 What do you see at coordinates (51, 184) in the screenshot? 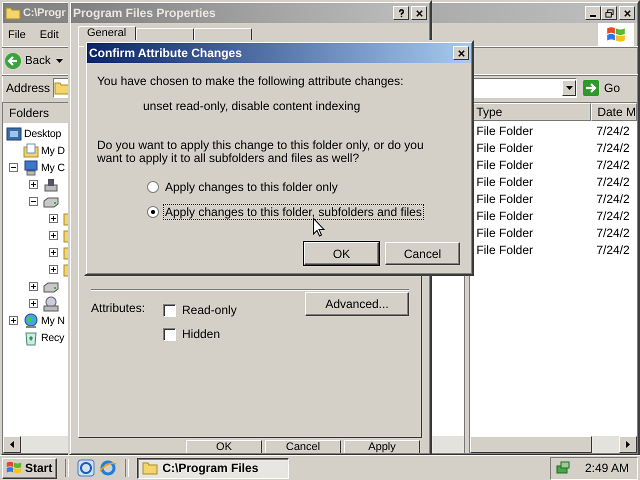
I see `floppy-drive-icon` at bounding box center [51, 184].